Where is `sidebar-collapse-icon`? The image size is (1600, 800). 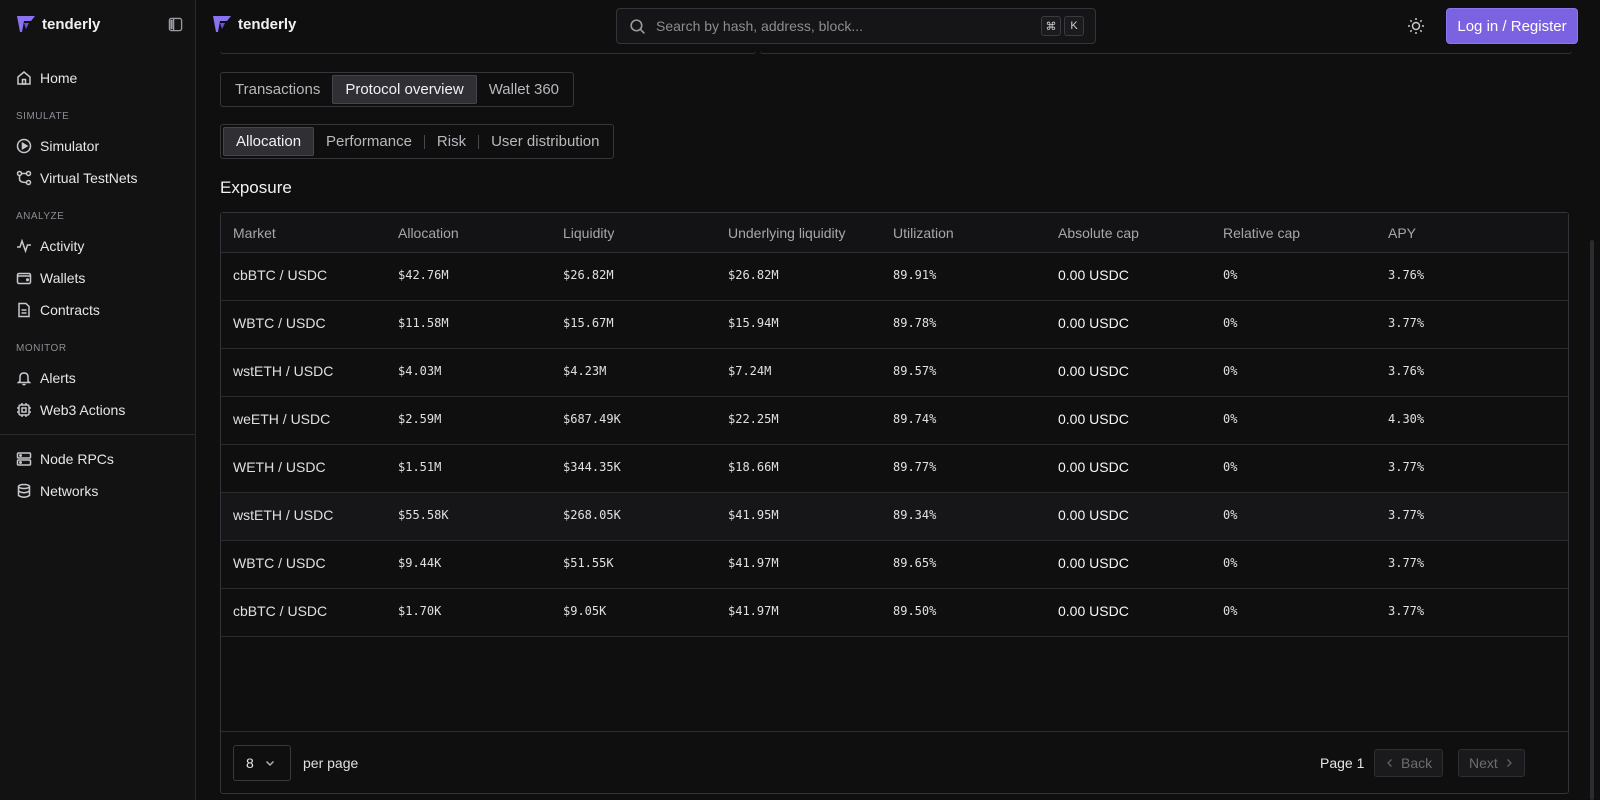
sidebar-collapse-icon is located at coordinates (175, 24).